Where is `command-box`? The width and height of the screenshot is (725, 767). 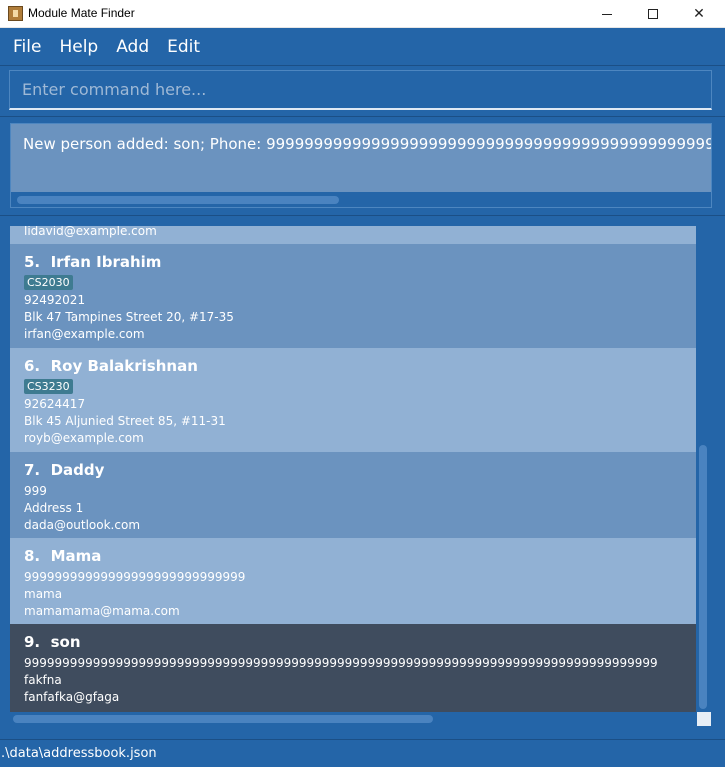 command-box is located at coordinates (360, 90).